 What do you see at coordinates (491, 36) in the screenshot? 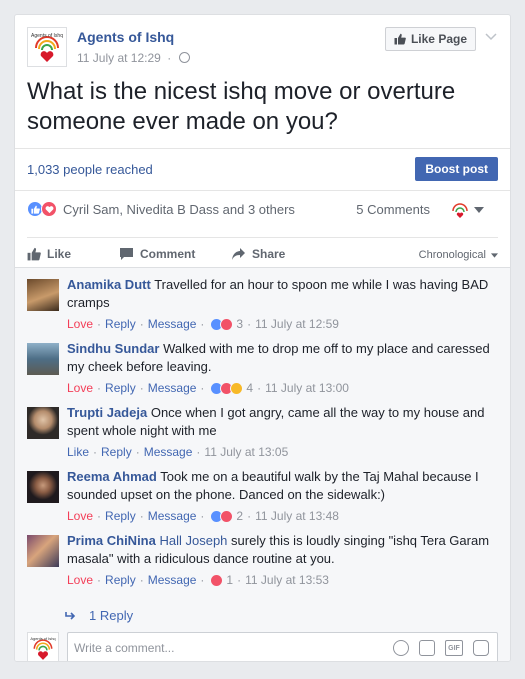
I see `post-options-chevron-icon` at bounding box center [491, 36].